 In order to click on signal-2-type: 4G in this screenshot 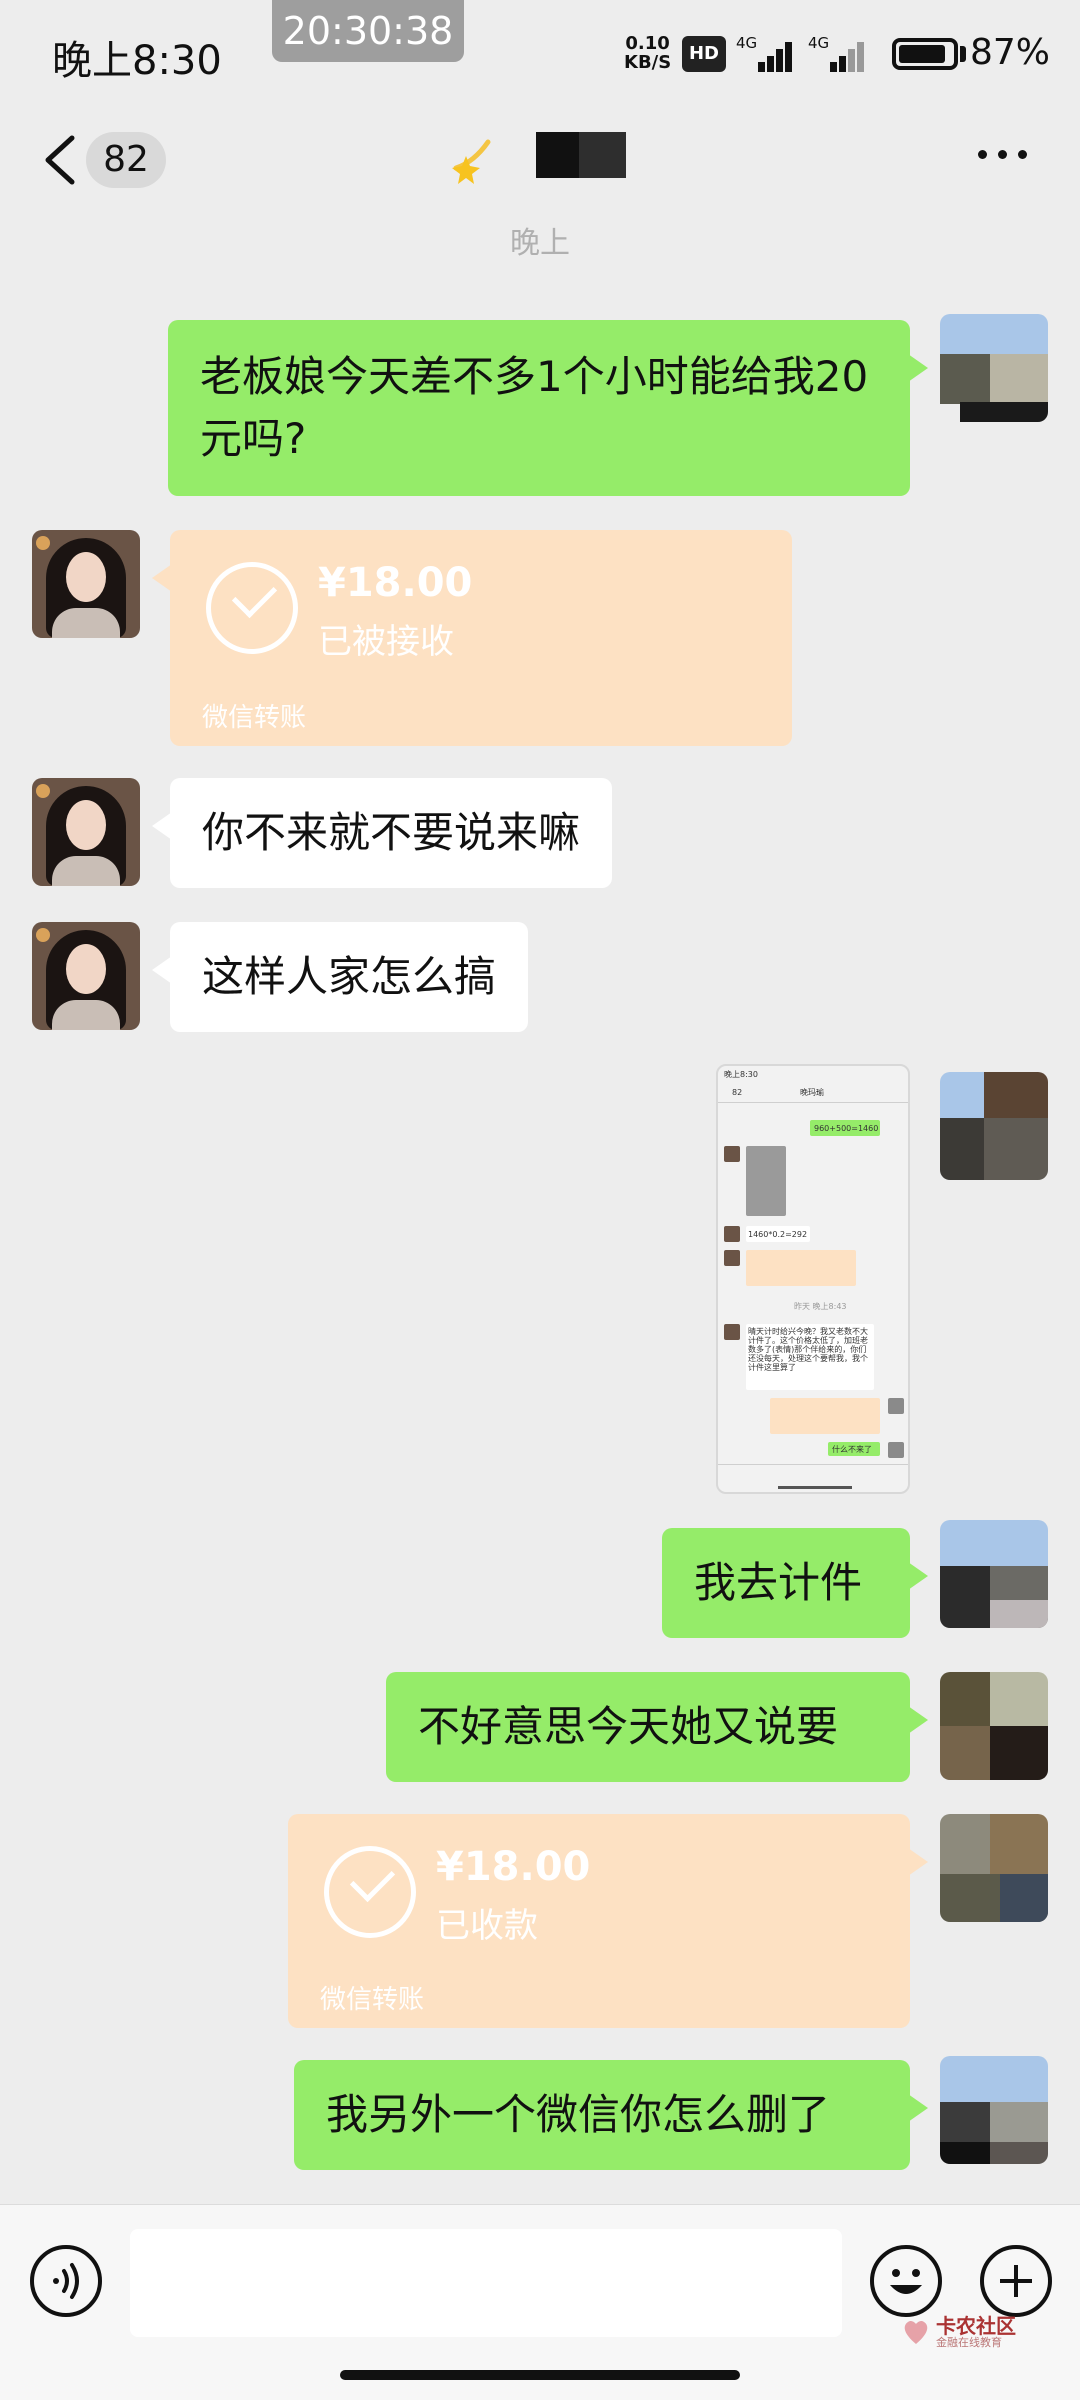, I will do `click(819, 43)`.